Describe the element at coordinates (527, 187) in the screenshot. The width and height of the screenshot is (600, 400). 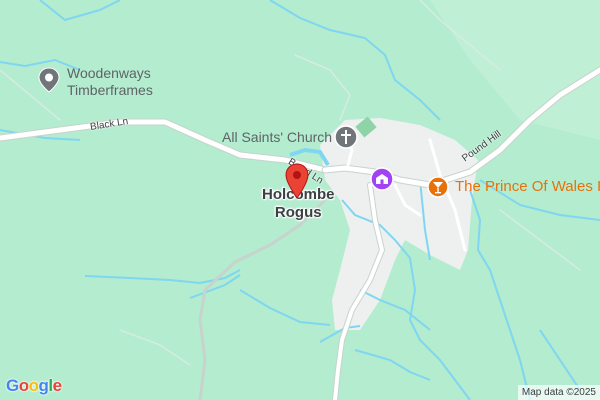
I see `prince-of-wales-inn-label: The Prince Of Wales Inn` at that location.